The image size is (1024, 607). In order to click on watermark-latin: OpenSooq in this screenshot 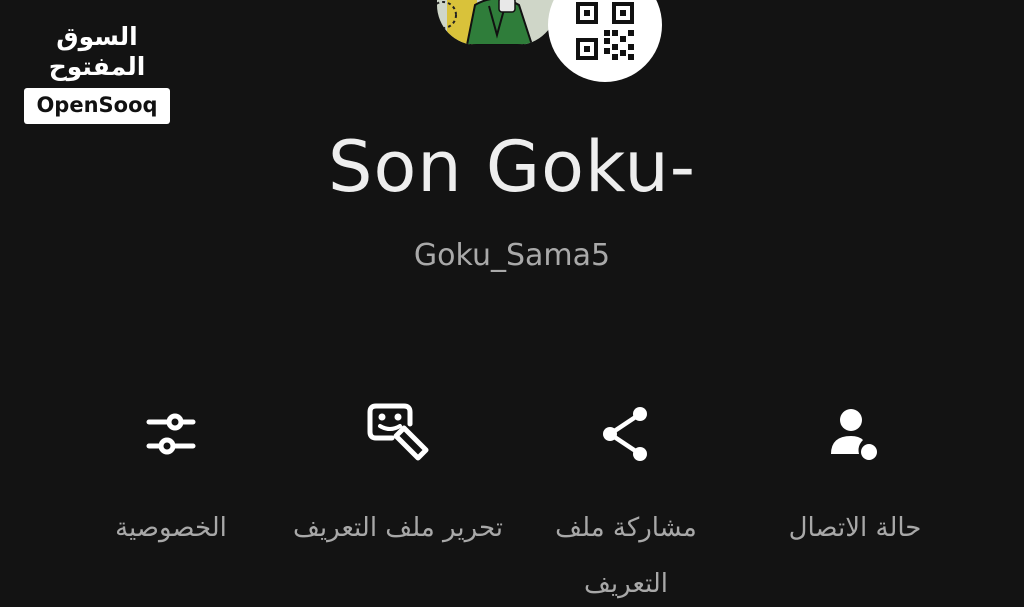, I will do `click(97, 106)`.